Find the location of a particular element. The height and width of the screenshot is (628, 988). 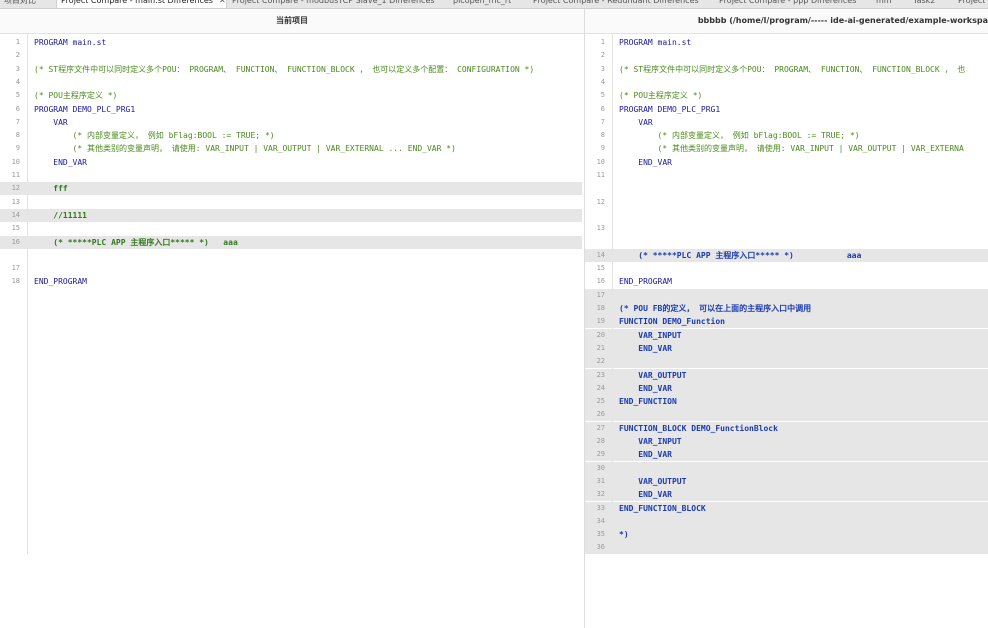

tab-6: mm is located at coordinates (884, 4).